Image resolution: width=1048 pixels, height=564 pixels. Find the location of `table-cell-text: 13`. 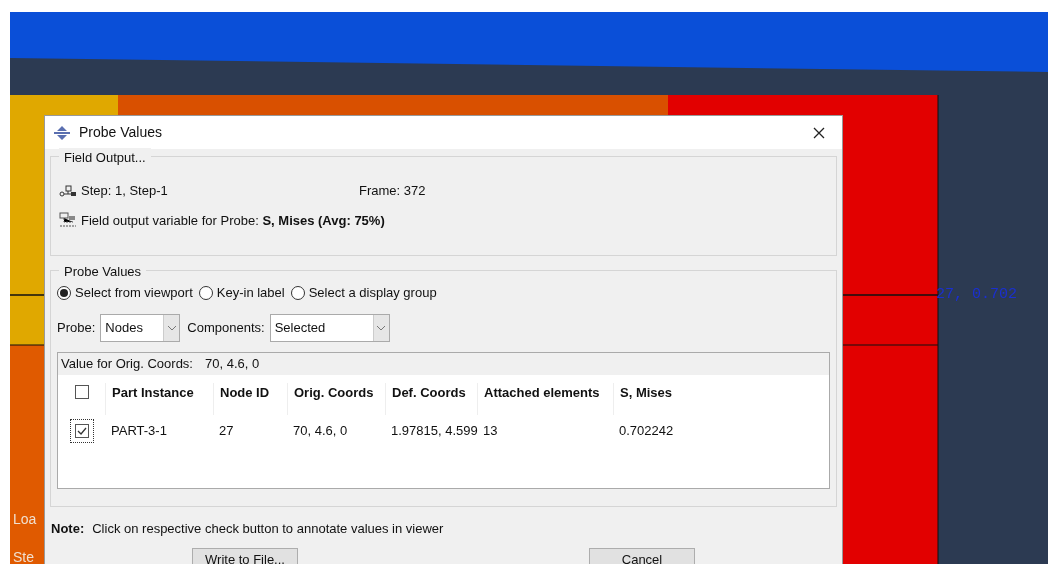

table-cell-text: 13 is located at coordinates (490, 431).